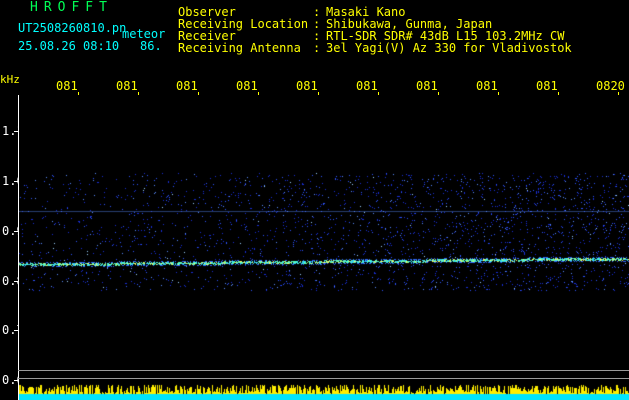 The height and width of the screenshot is (400, 629). I want to click on x-tick-label: 0820, so click(610, 86).